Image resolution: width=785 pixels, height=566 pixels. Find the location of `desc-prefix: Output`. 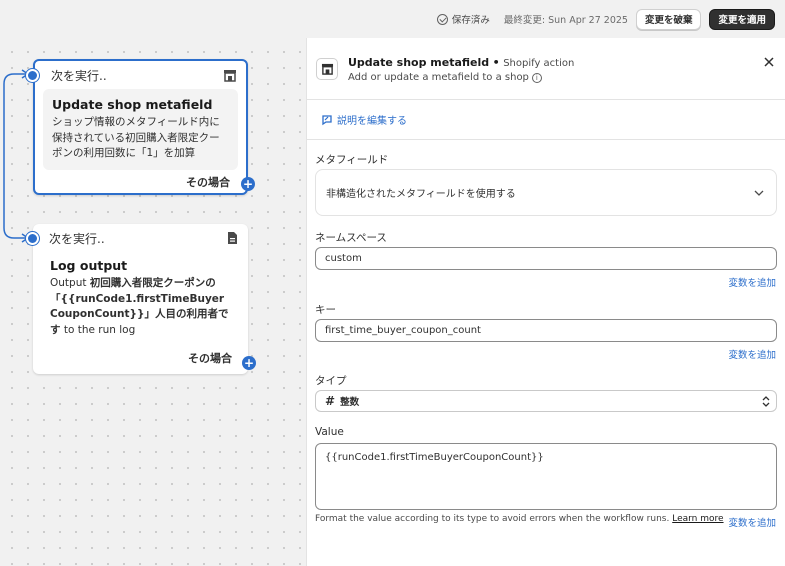

desc-prefix: Output is located at coordinates (70, 283).